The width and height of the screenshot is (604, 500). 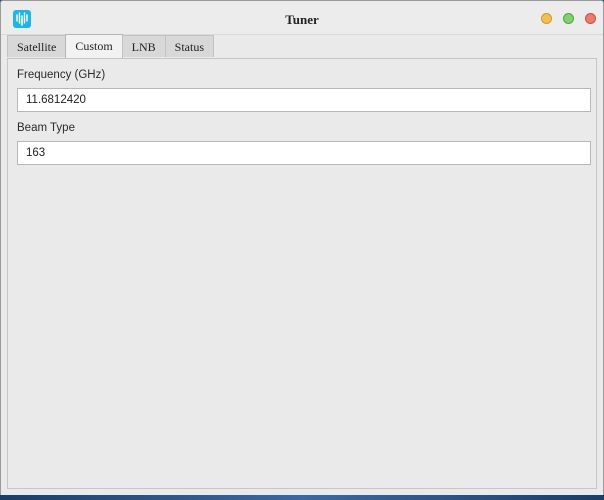 What do you see at coordinates (94, 46) in the screenshot?
I see `tab-custom: Custom` at bounding box center [94, 46].